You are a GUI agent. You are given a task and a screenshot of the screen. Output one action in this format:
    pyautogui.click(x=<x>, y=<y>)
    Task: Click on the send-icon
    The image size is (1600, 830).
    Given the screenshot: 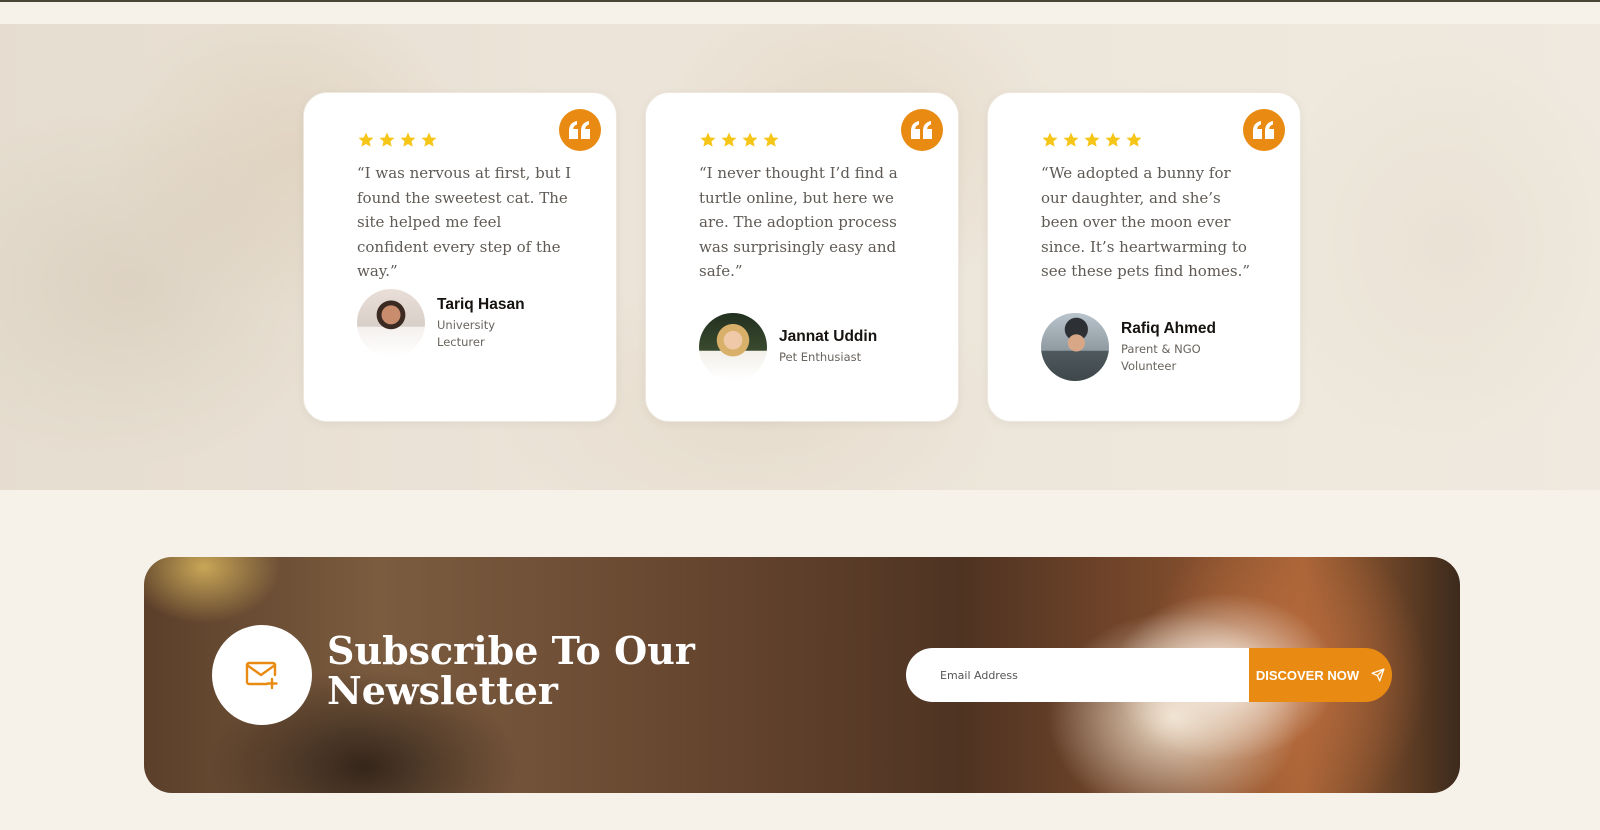 What is the action you would take?
    pyautogui.click(x=1378, y=675)
    